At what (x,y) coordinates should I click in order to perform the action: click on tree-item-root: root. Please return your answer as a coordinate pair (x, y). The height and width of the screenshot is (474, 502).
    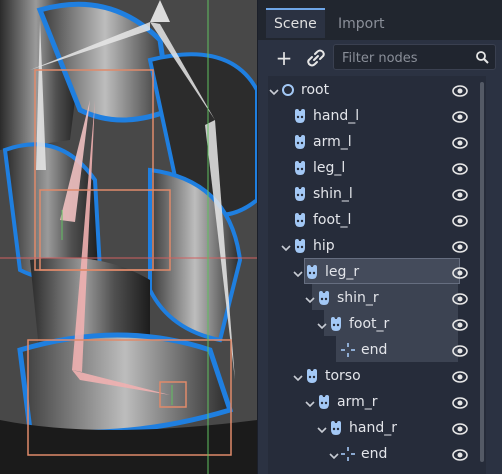
    Looking at the image, I should click on (377, 90).